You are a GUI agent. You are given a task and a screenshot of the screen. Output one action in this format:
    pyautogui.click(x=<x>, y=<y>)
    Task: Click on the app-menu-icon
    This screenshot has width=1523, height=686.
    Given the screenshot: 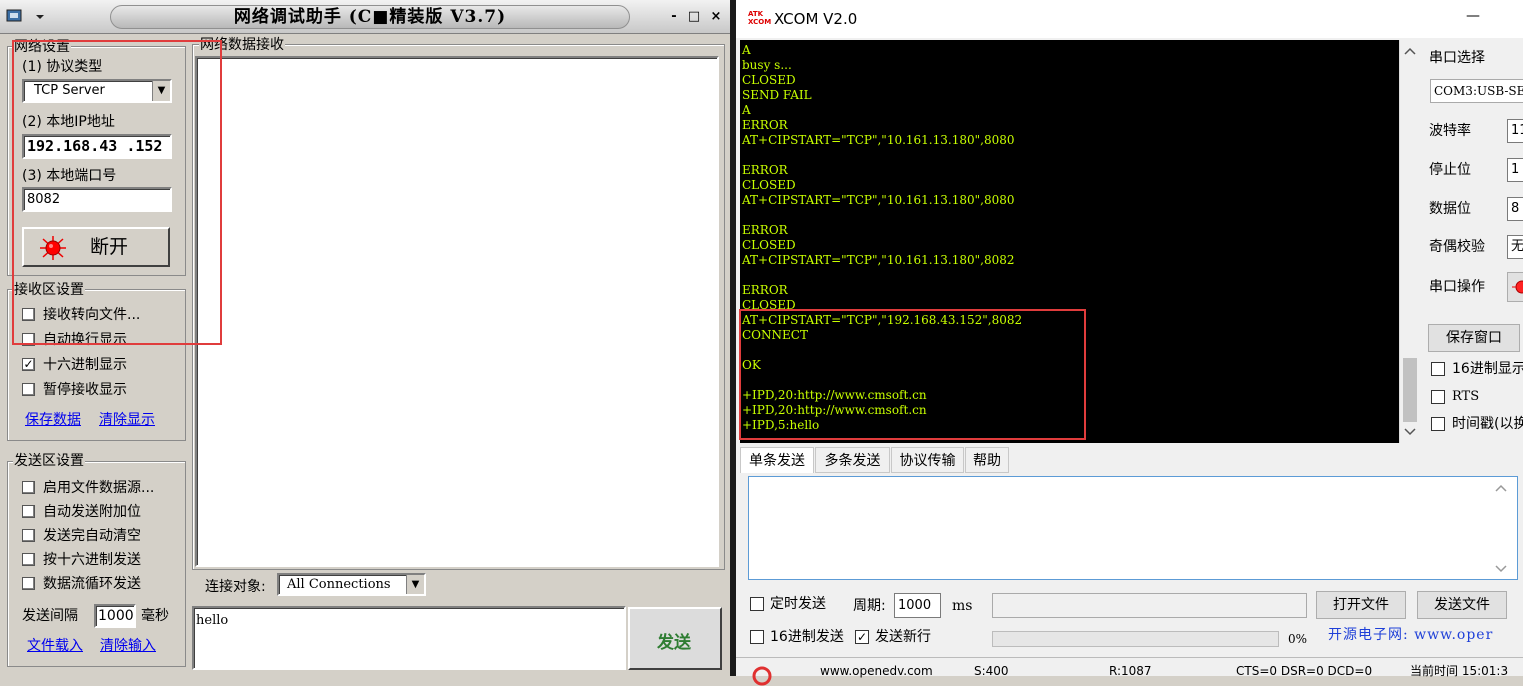 What is the action you would take?
    pyautogui.click(x=26, y=17)
    